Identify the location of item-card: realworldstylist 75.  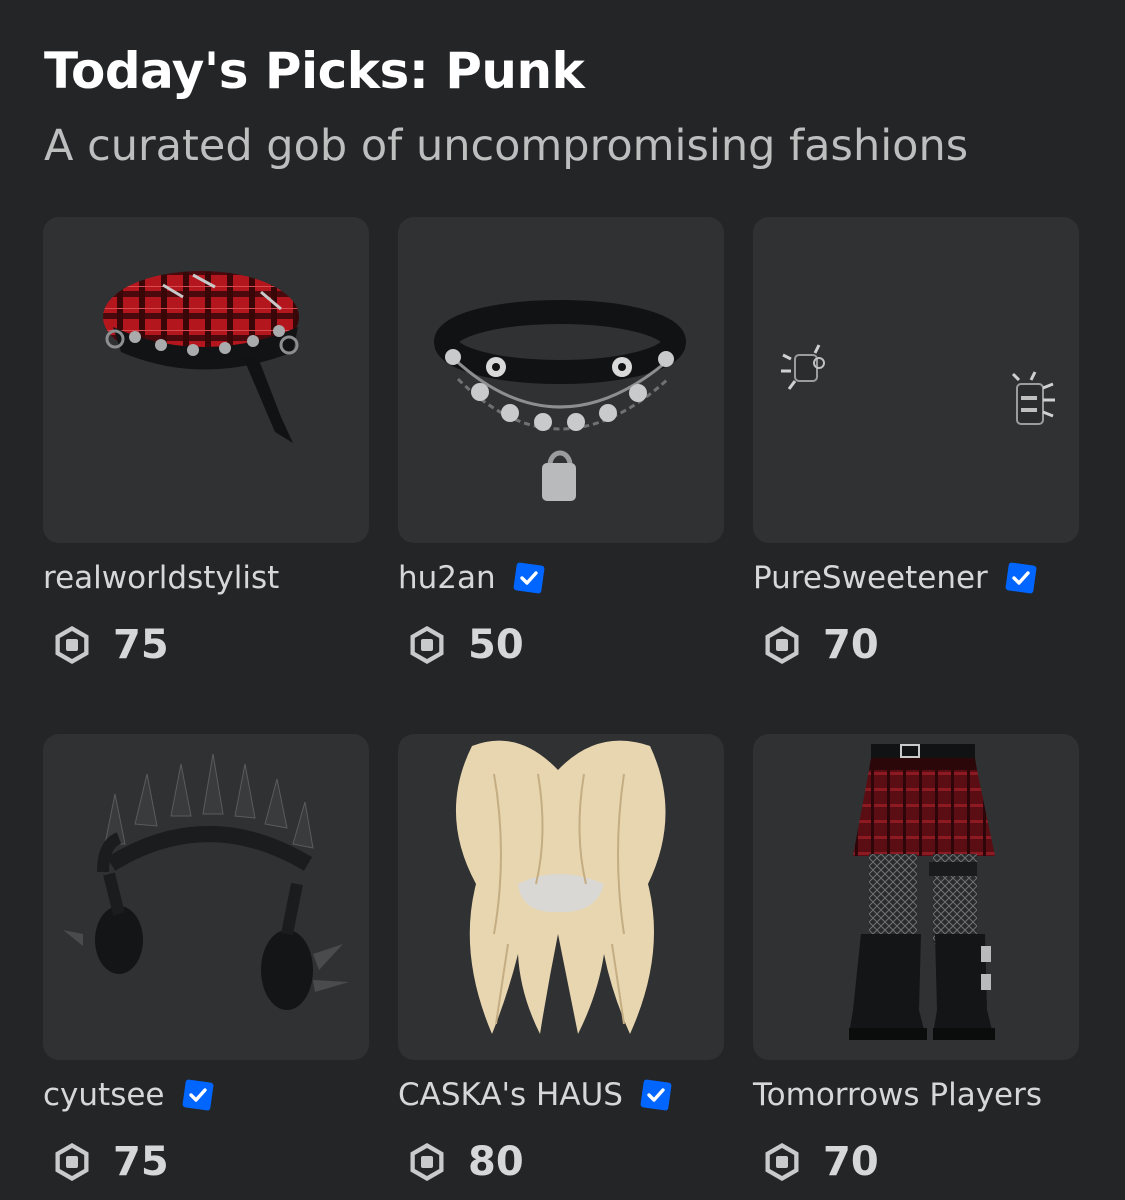
(206, 450).